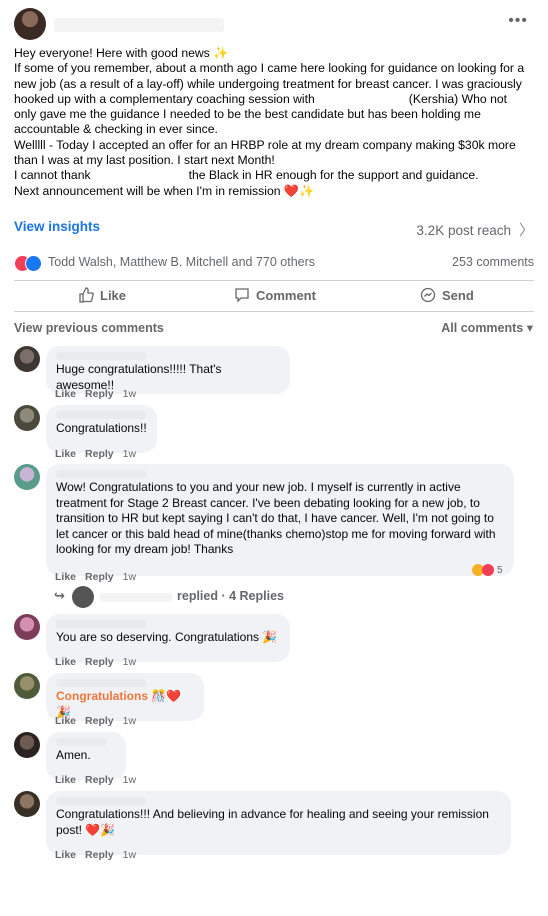  What do you see at coordinates (274, 229) in the screenshot?
I see `insights-row: View insights 3.2K post reach 〉` at bounding box center [274, 229].